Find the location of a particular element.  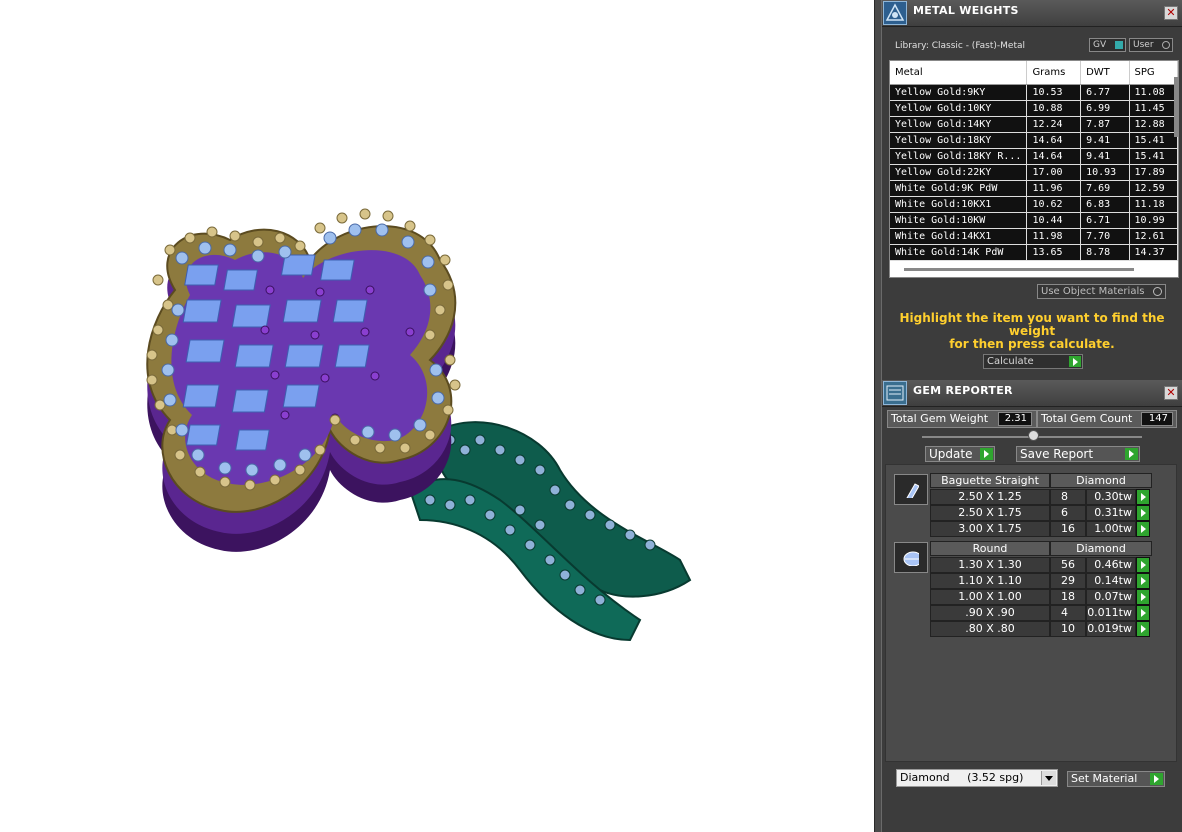

grams-value: 10.44 is located at coordinates (1054, 220).